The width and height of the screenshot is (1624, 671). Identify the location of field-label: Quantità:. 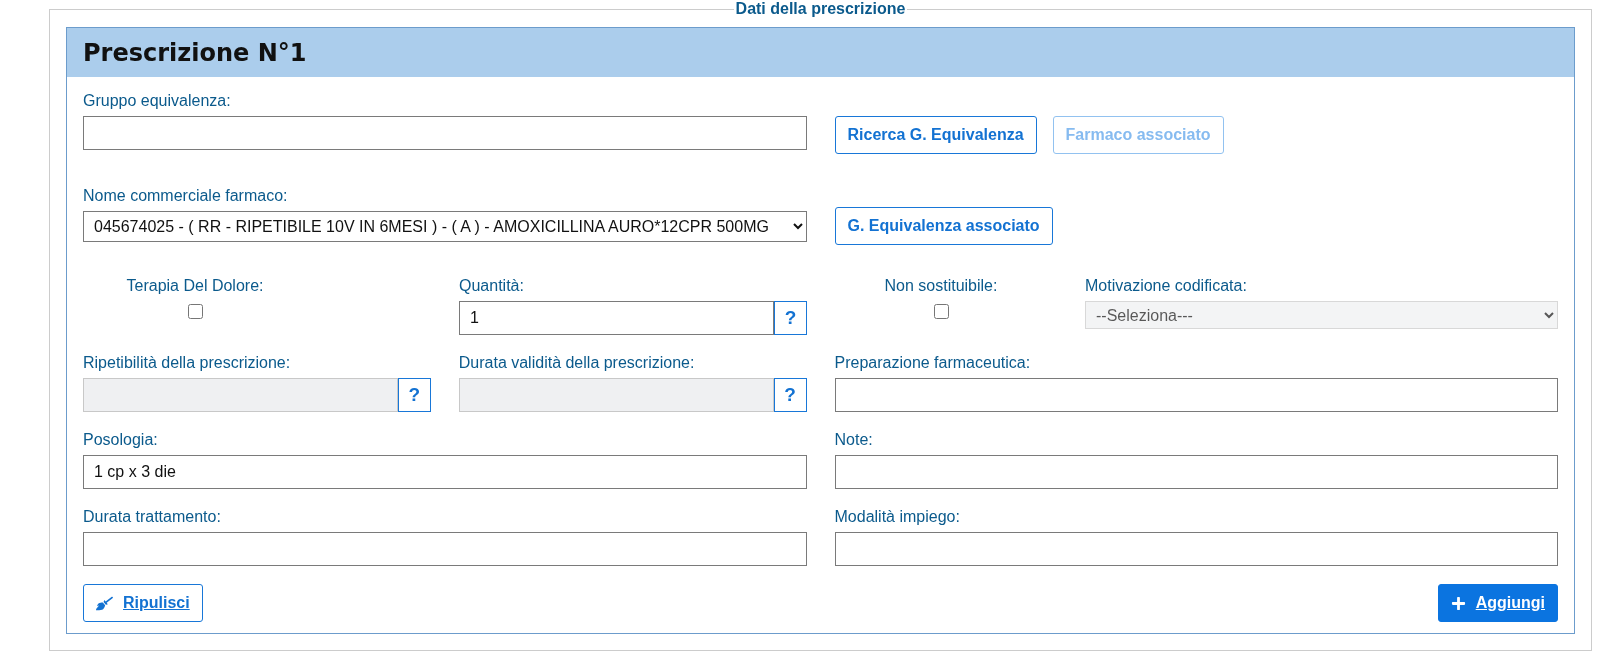
(492, 285).